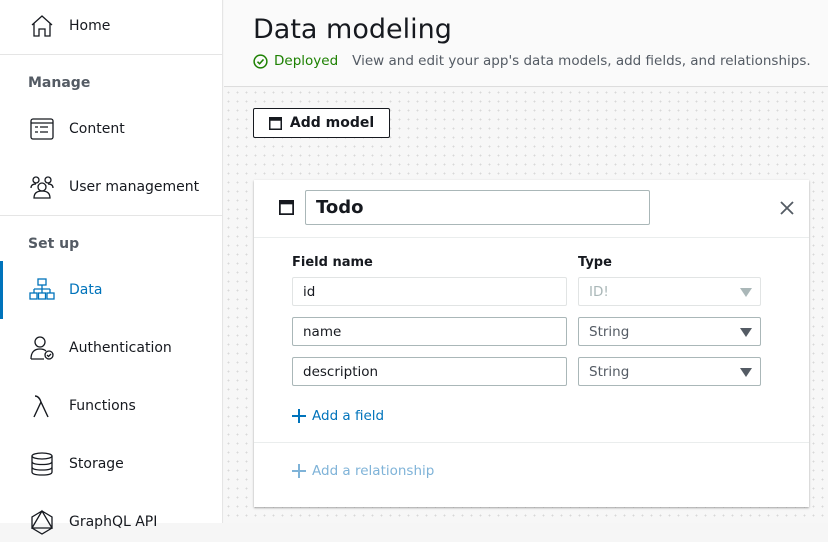 Image resolution: width=828 pixels, height=542 pixels. I want to click on sidebar-item-home: Home, so click(111, 26).